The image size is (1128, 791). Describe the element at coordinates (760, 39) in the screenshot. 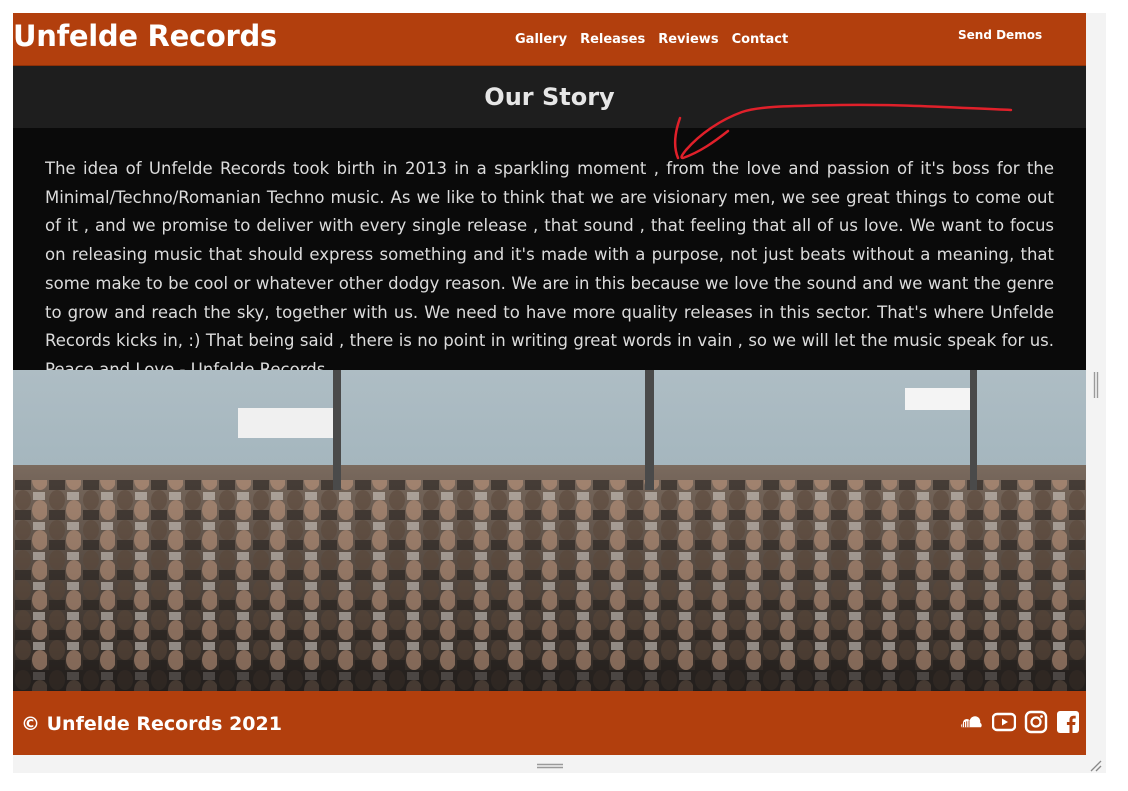

I see `nav-contact: Contact` at that location.